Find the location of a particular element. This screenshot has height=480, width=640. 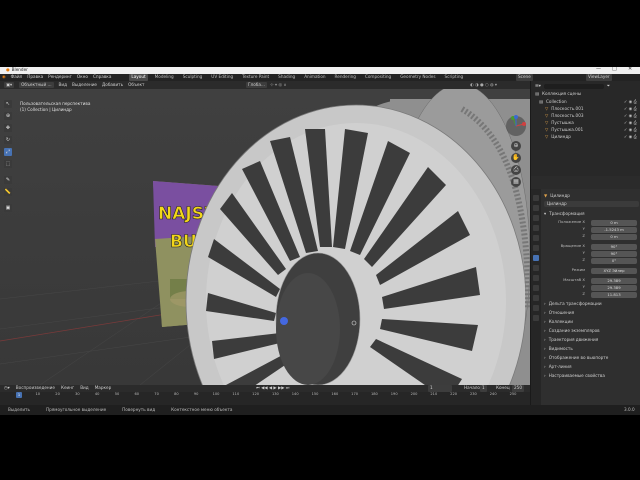

menu-timeline-view: Вид is located at coordinates (84, 388).